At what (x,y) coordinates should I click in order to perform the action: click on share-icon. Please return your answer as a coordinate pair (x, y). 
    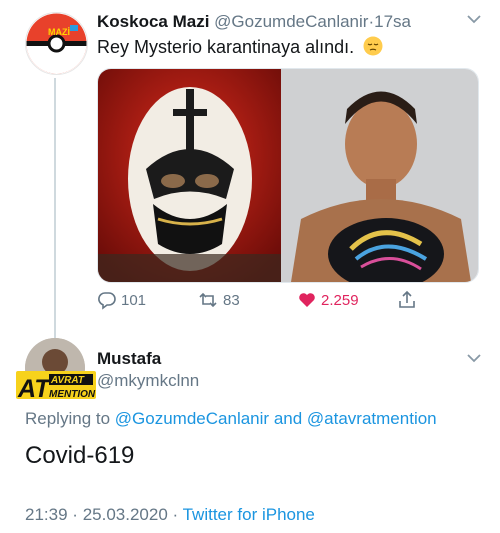
    Looking at the image, I should click on (407, 299).